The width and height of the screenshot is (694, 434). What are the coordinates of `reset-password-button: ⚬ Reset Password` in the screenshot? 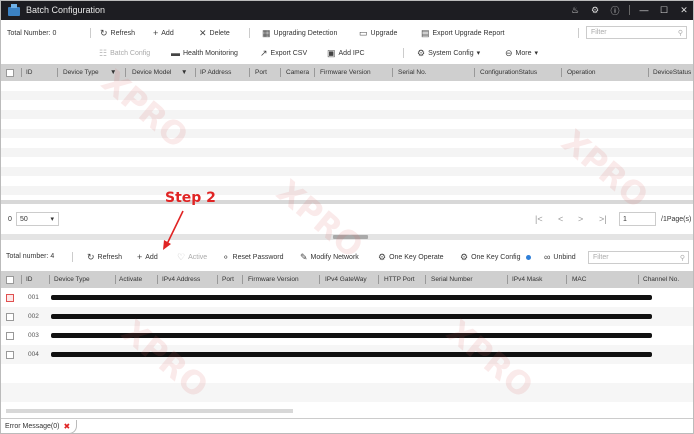 It's located at (253, 257).